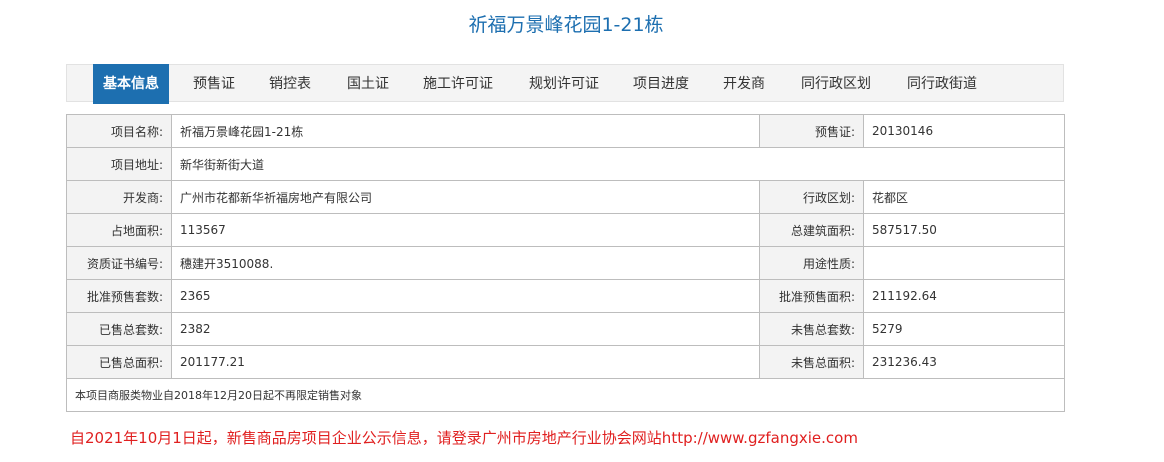  I want to click on total-build-area-value: 587517.50, so click(964, 230).